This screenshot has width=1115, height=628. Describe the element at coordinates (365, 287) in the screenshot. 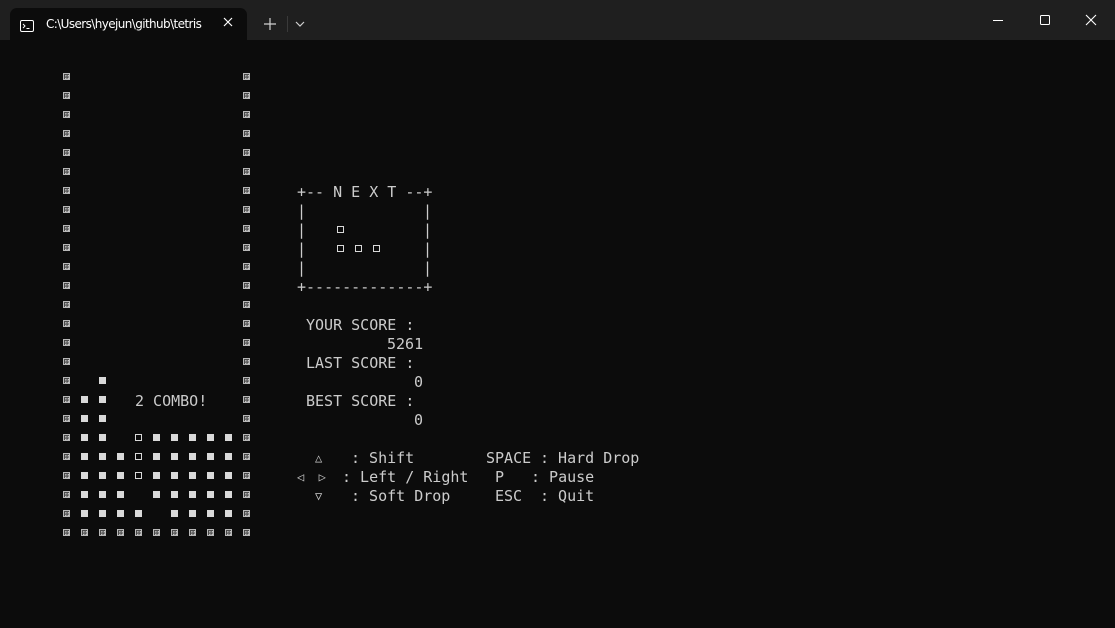

I see `next-box-bottom: +-------------+` at that location.